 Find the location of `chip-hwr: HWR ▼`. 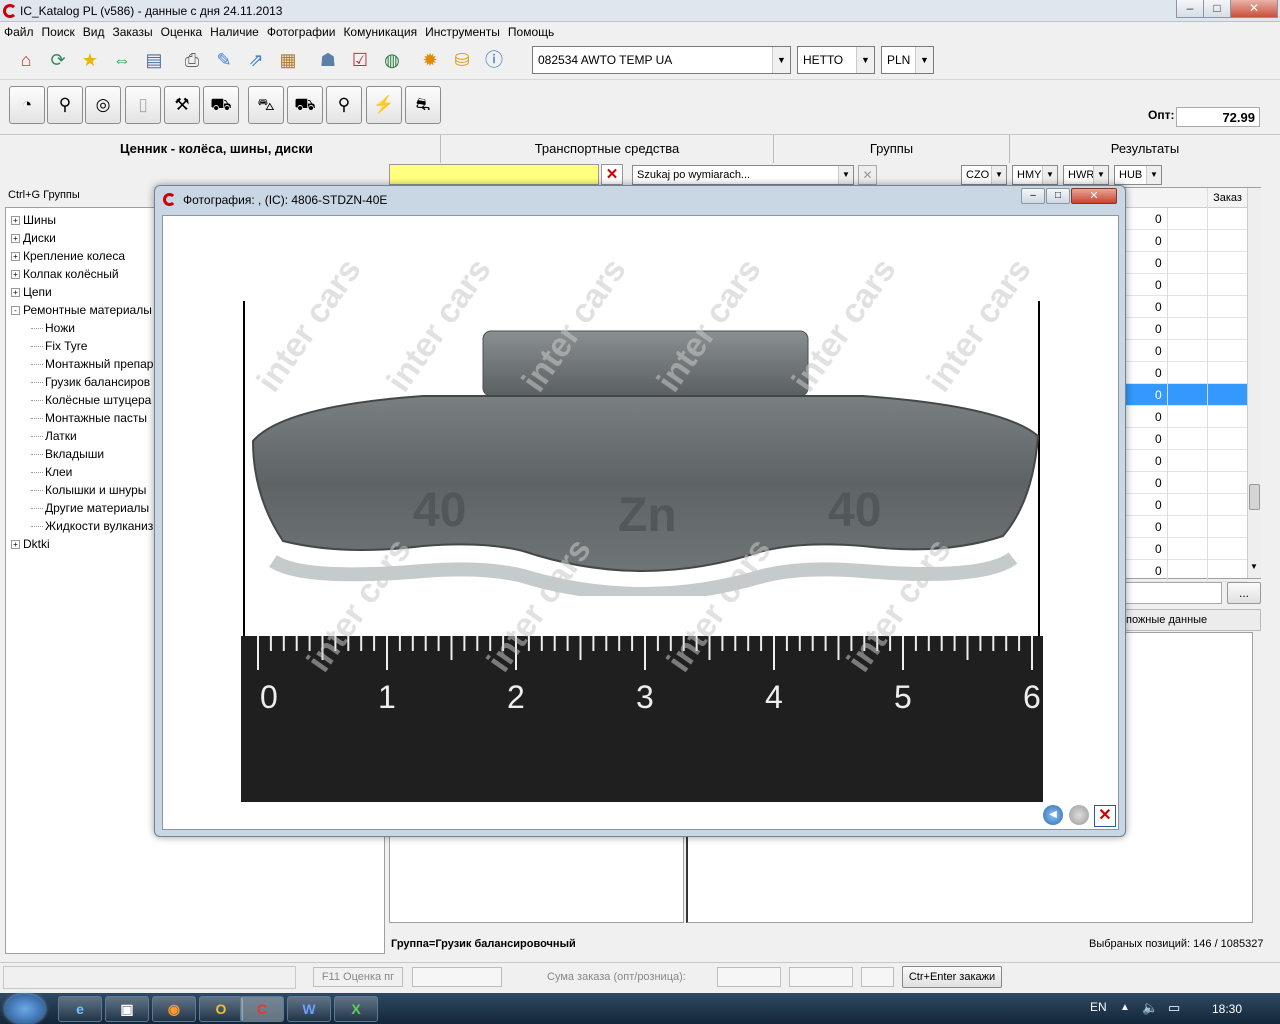

chip-hwr: HWR ▼ is located at coordinates (1086, 175).